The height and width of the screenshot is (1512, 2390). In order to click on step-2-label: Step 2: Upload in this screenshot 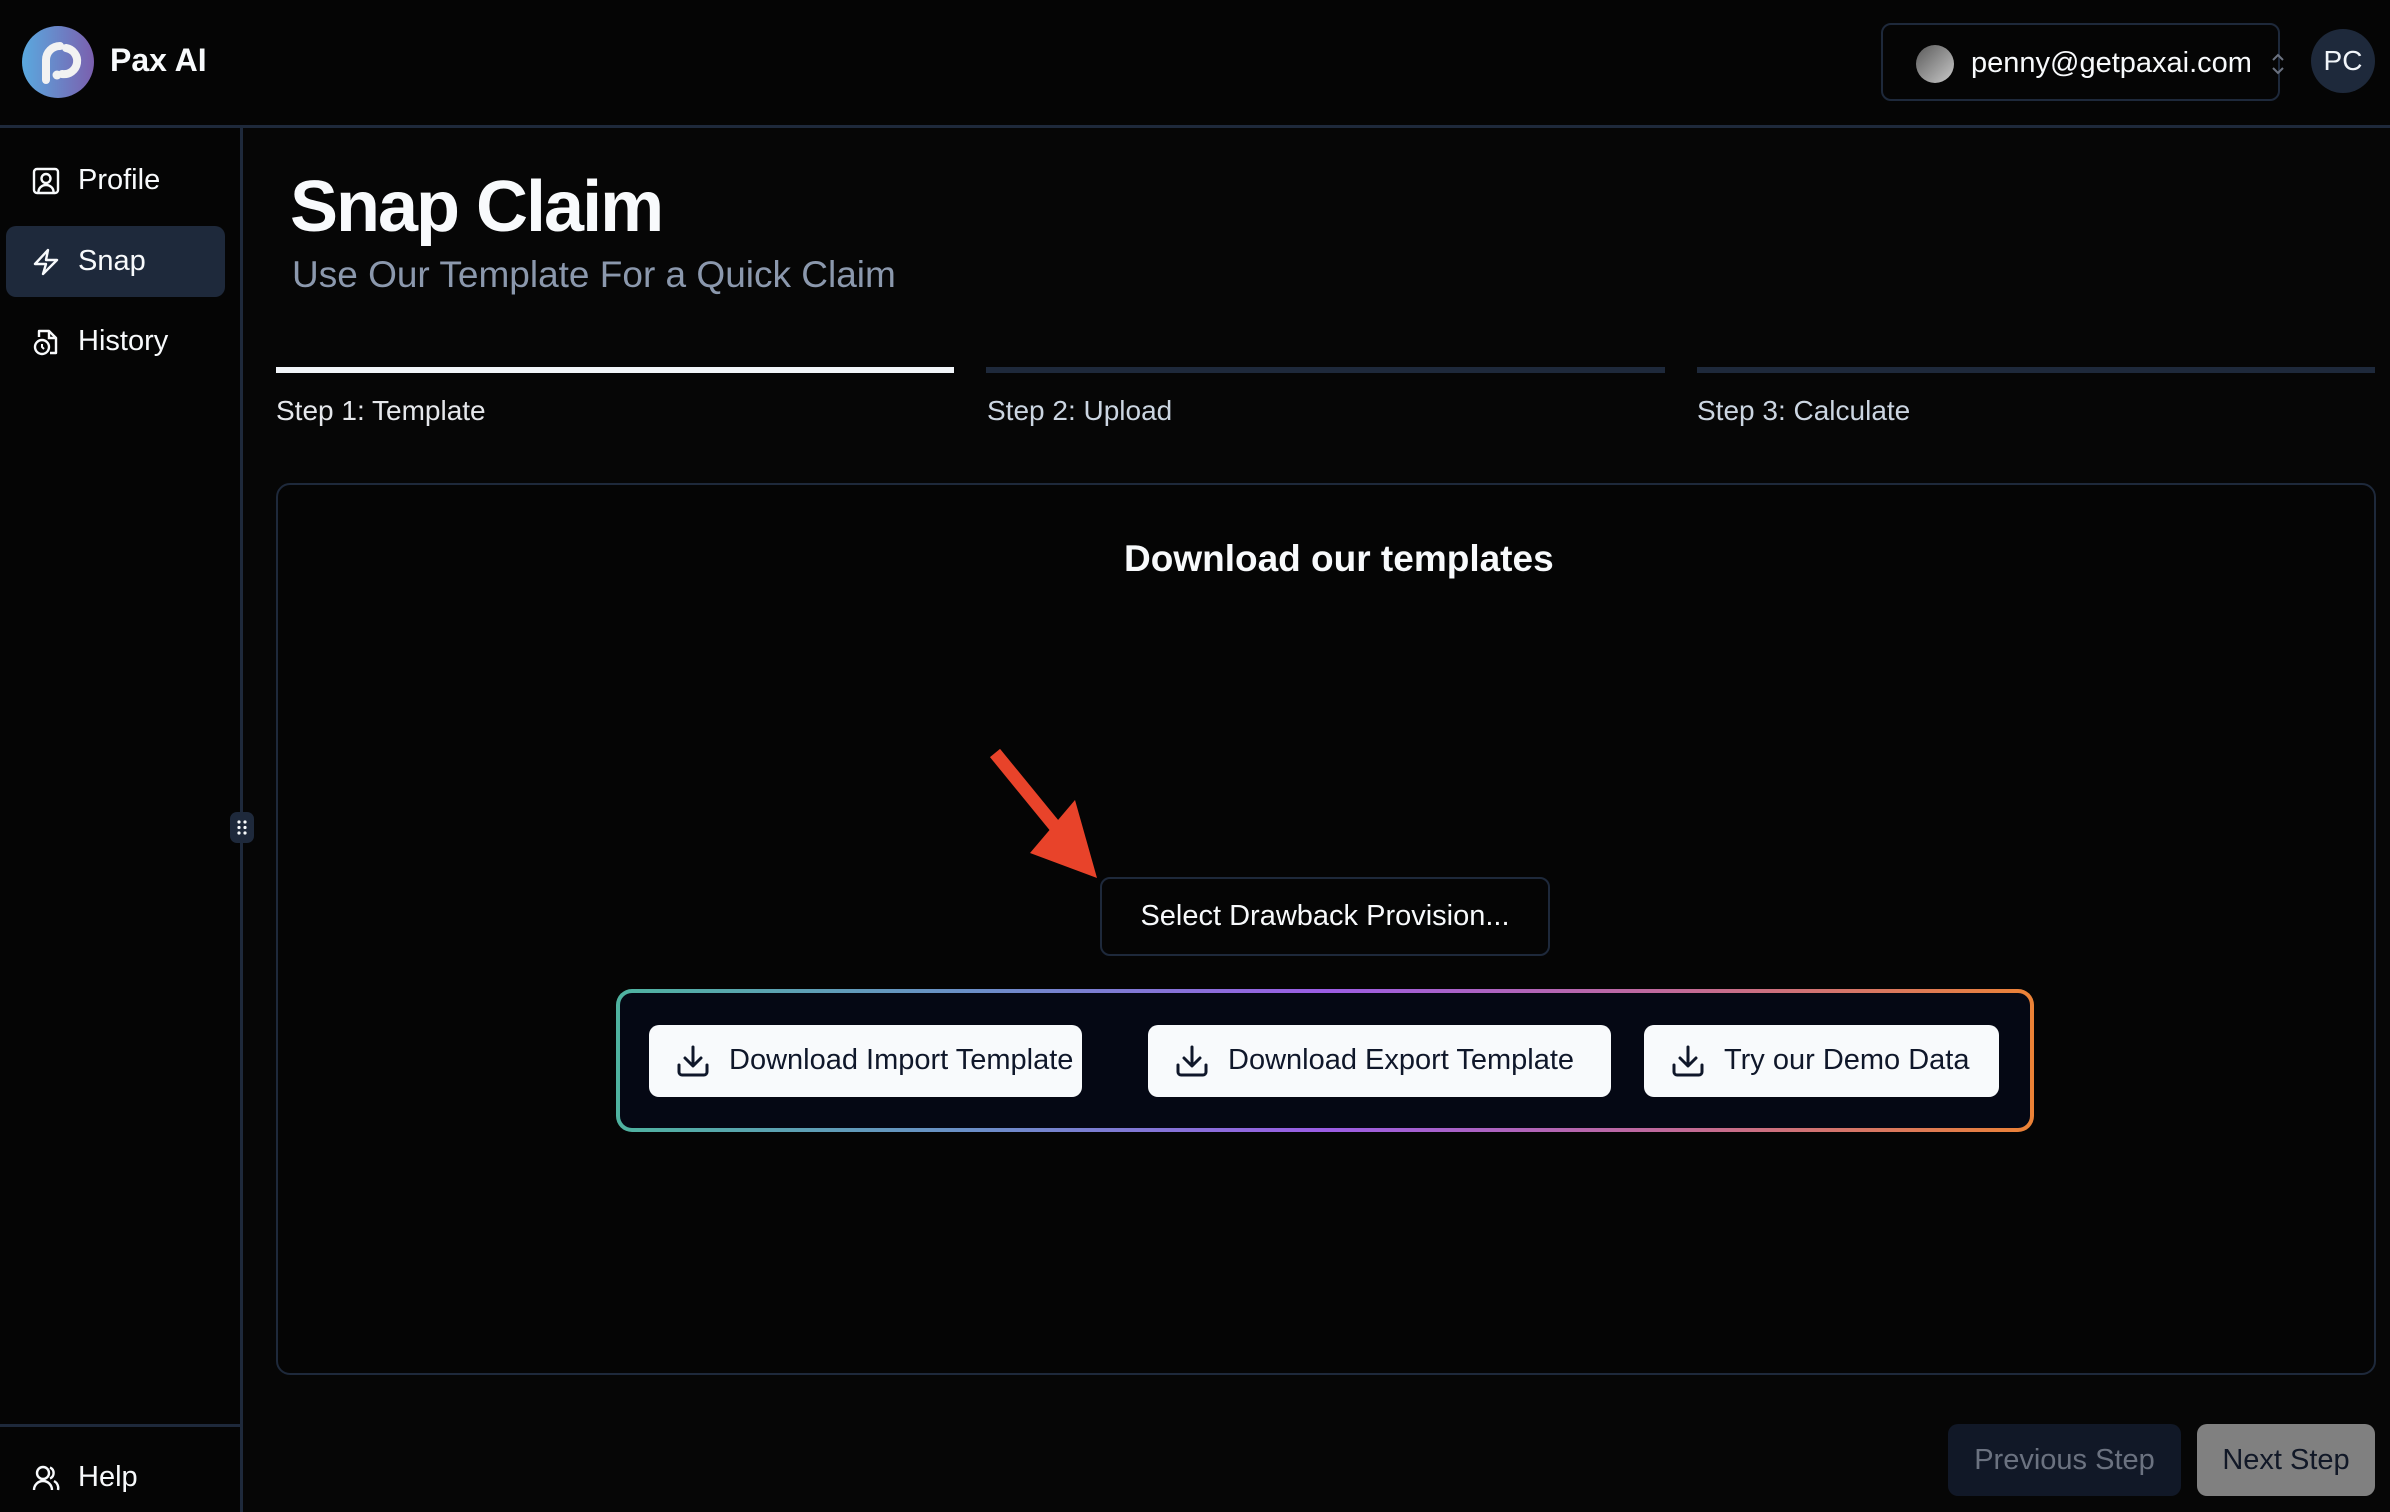, I will do `click(1079, 411)`.